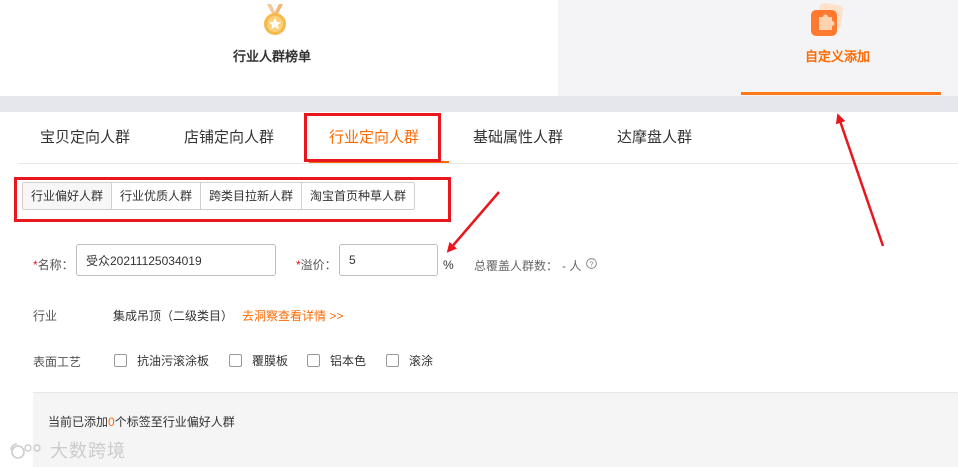 Image resolution: width=958 pixels, height=467 pixels. I want to click on sub-tabs: 行业偏好人群 行业优质人群 跨类目拉新人群 淘宝首页种草人群, so click(219, 196).